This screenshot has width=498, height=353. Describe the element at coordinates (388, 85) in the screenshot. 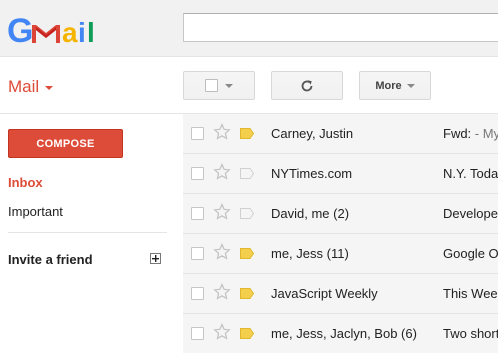

I see `more-button-label: More` at that location.